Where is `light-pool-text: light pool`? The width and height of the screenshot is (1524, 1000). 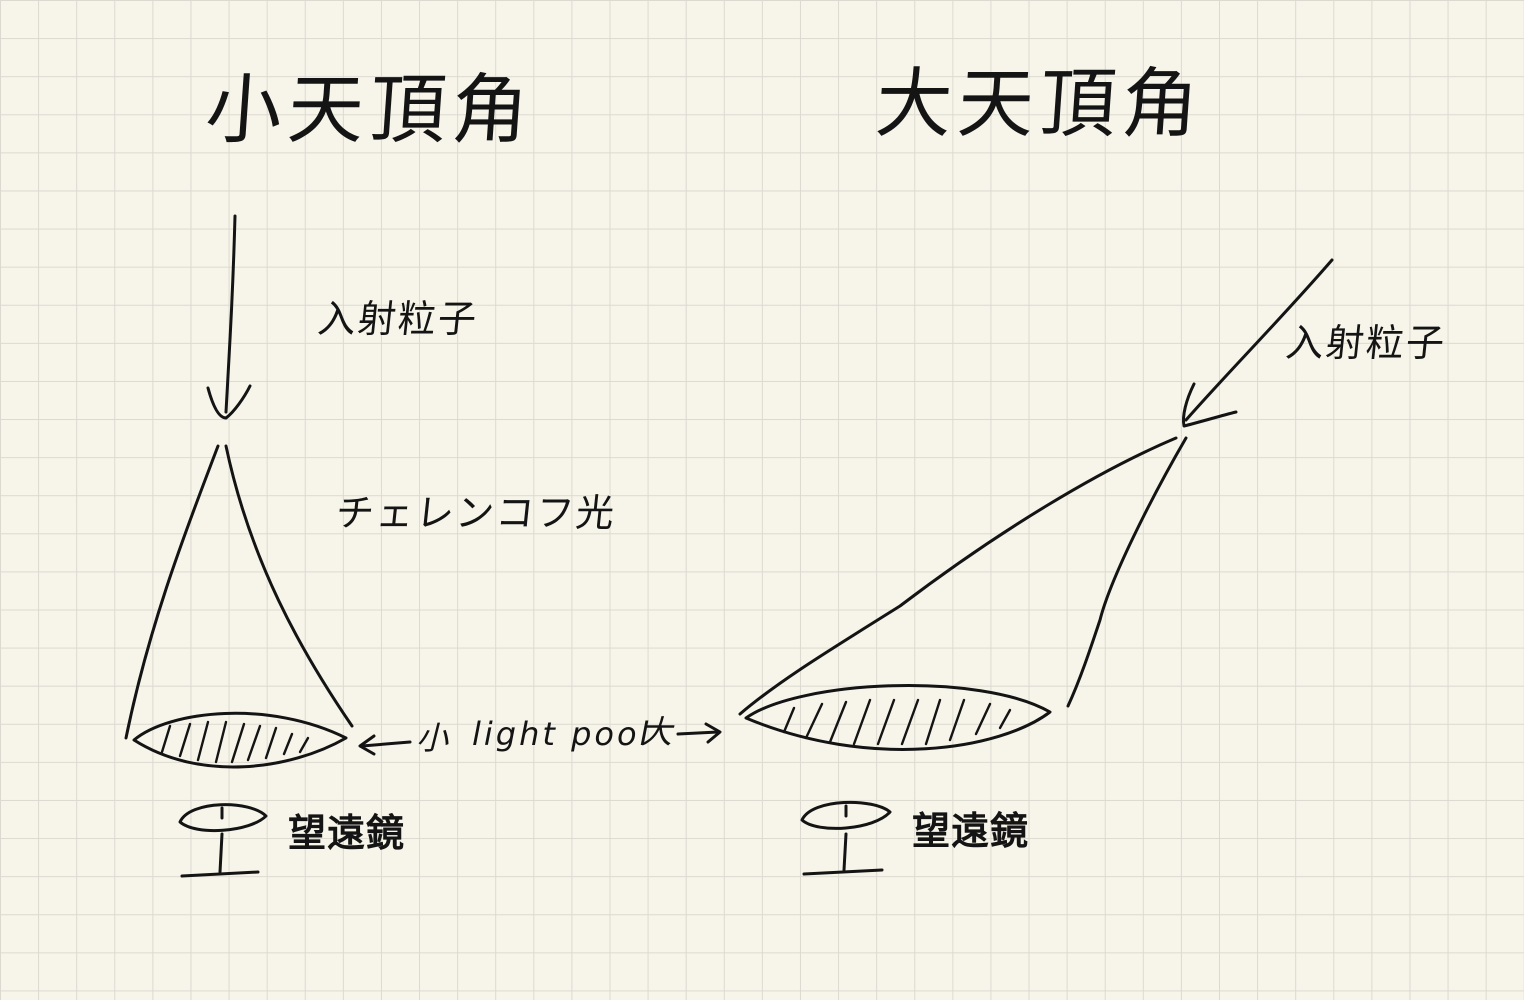 light-pool-text: light pool is located at coordinates (562, 734).